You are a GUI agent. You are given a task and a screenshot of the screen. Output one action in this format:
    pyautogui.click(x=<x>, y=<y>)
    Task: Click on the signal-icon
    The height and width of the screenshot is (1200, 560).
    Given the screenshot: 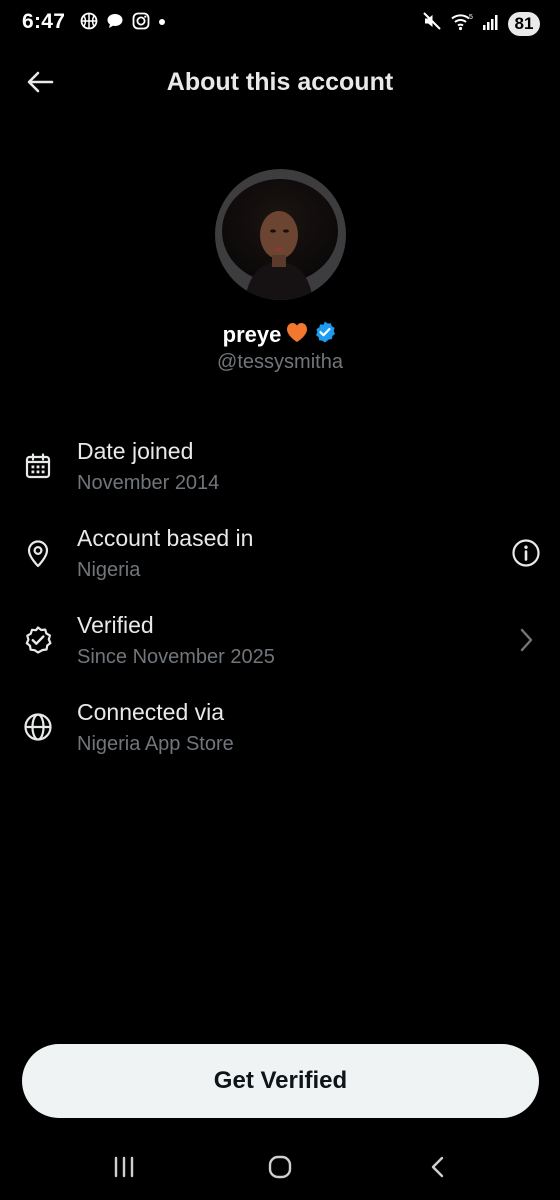 What is the action you would take?
    pyautogui.click(x=491, y=23)
    